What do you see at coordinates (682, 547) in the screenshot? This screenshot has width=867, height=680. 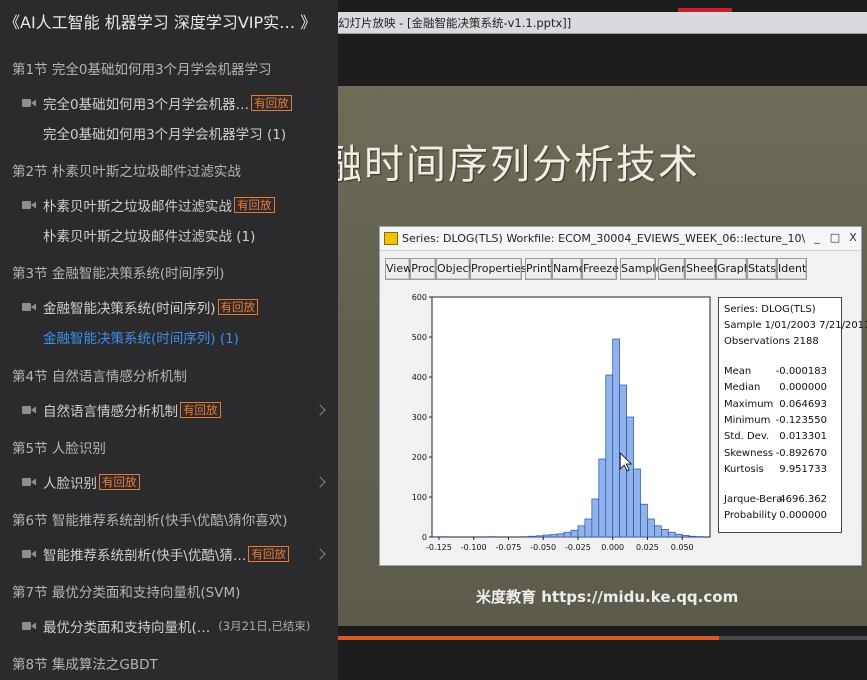 I see `x-tick-label: 0.050` at bounding box center [682, 547].